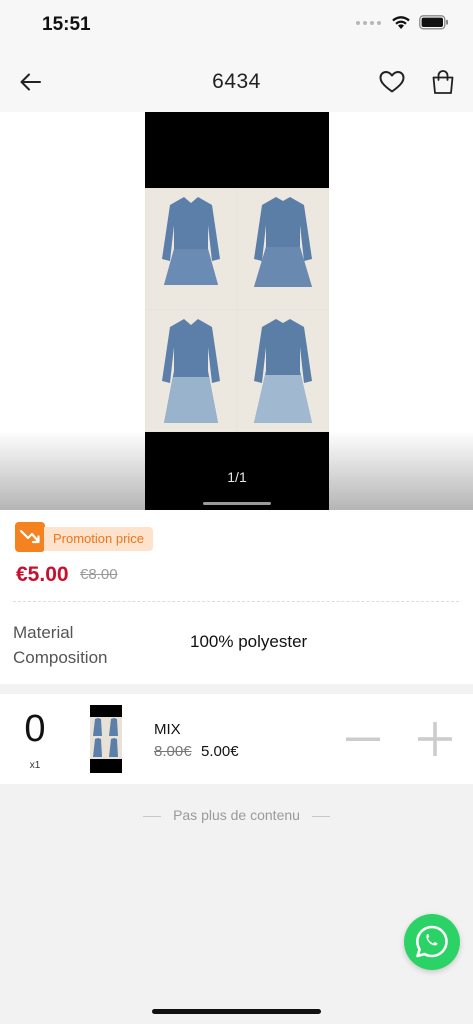 This screenshot has height=1024, width=473. I want to click on quantity-unit: x1, so click(35, 765).